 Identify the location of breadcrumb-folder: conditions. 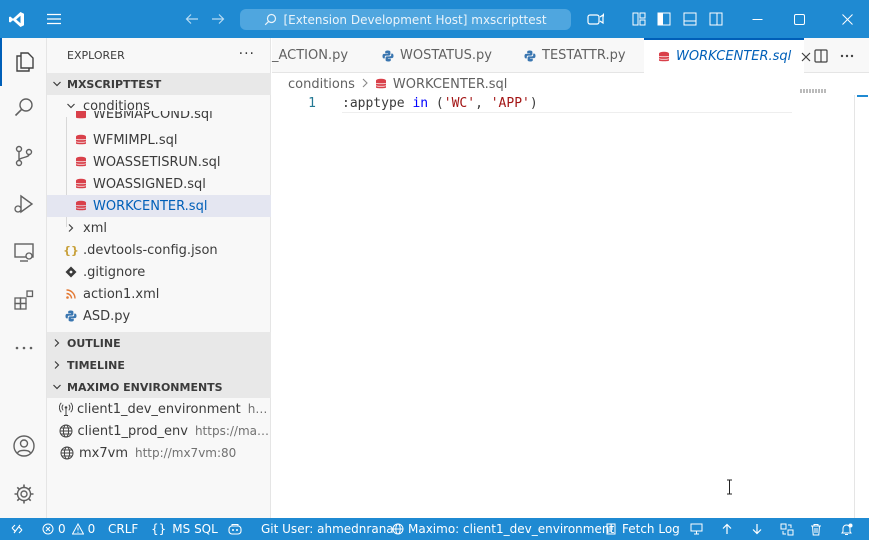
(321, 84).